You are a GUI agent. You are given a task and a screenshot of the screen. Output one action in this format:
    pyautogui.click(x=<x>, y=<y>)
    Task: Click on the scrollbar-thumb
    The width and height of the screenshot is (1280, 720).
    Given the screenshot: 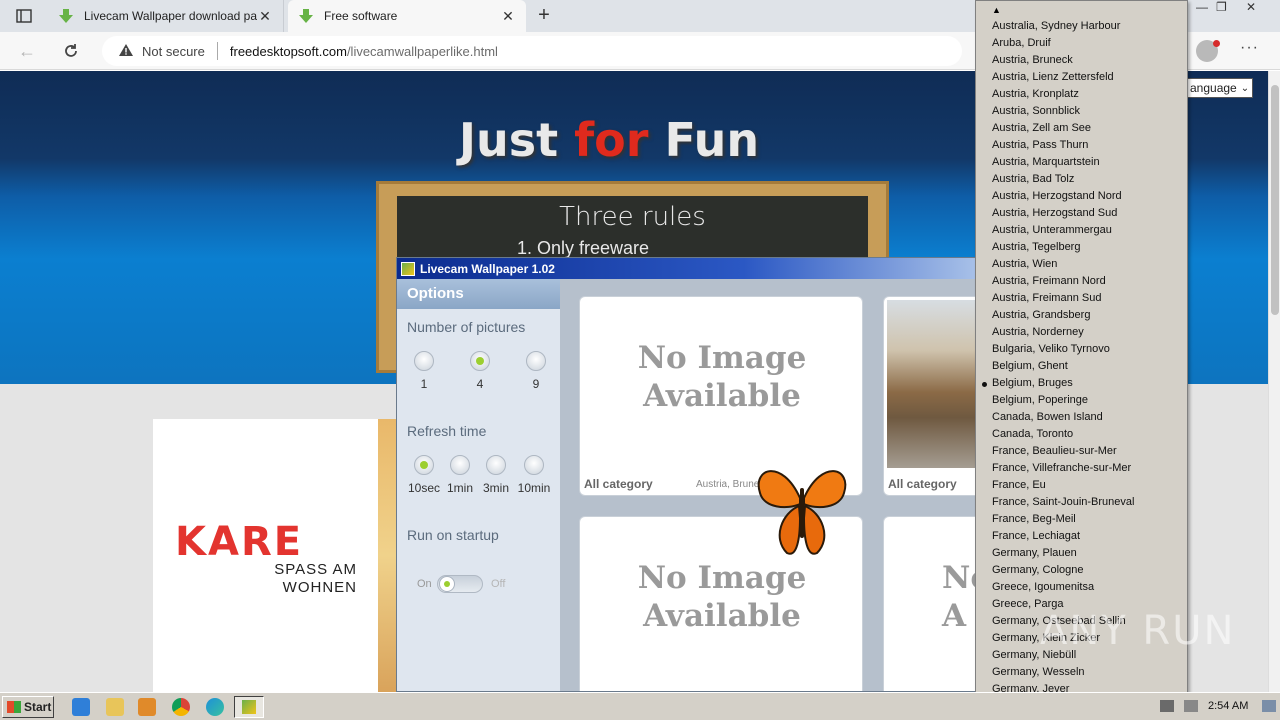 What is the action you would take?
    pyautogui.click(x=1275, y=200)
    